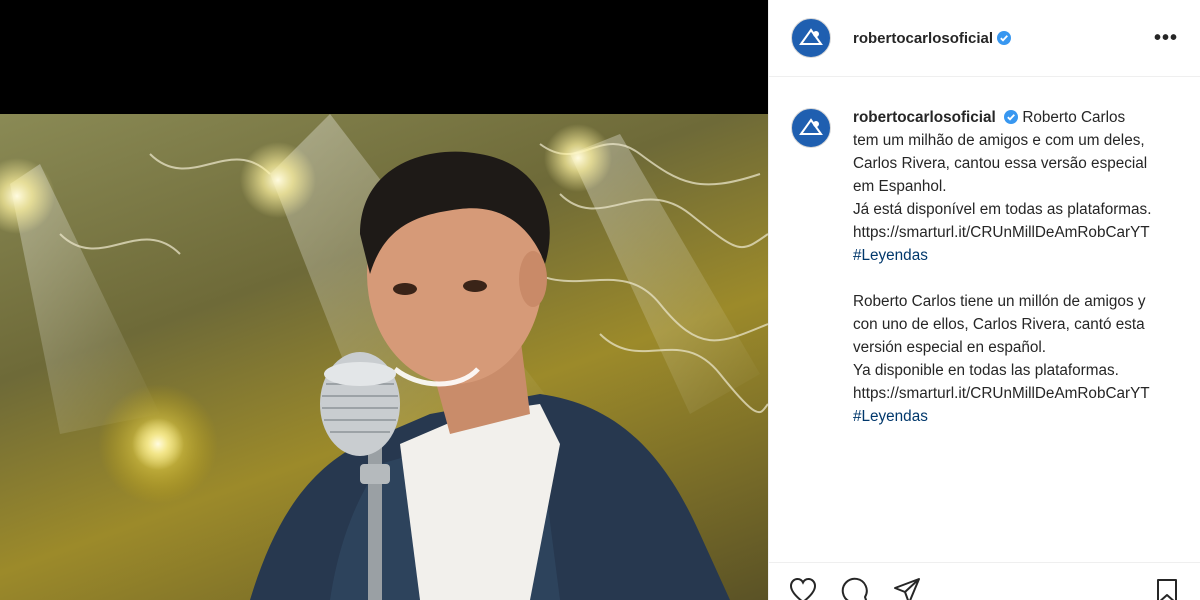 Image resolution: width=1200 pixels, height=600 pixels. Describe the element at coordinates (855, 588) in the screenshot. I see `comment-icon` at that location.